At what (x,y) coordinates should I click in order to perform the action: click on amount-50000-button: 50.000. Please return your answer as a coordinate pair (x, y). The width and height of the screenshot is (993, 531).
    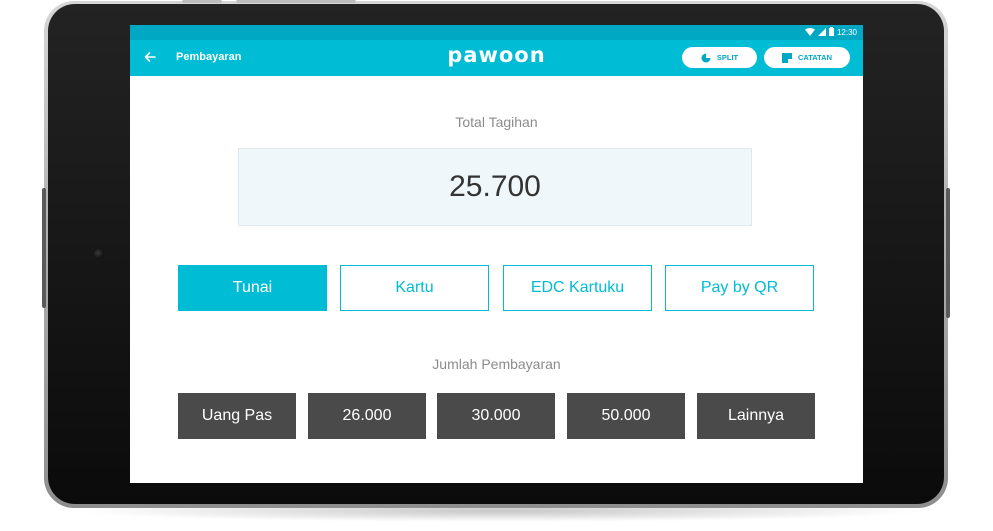
    Looking at the image, I should click on (626, 416).